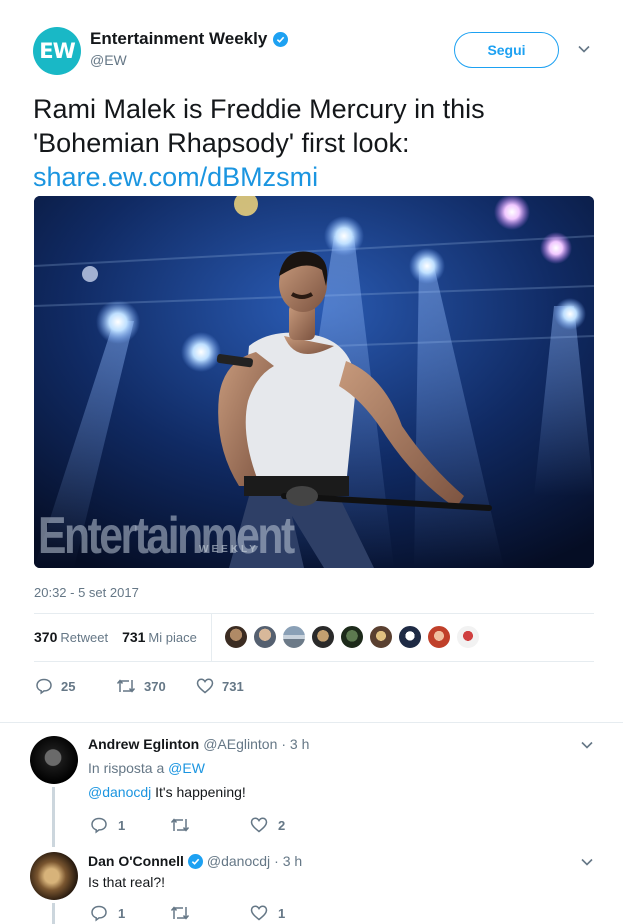 This screenshot has height=924, width=623. Describe the element at coordinates (211, 637) in the screenshot. I see `stats-divider` at that location.